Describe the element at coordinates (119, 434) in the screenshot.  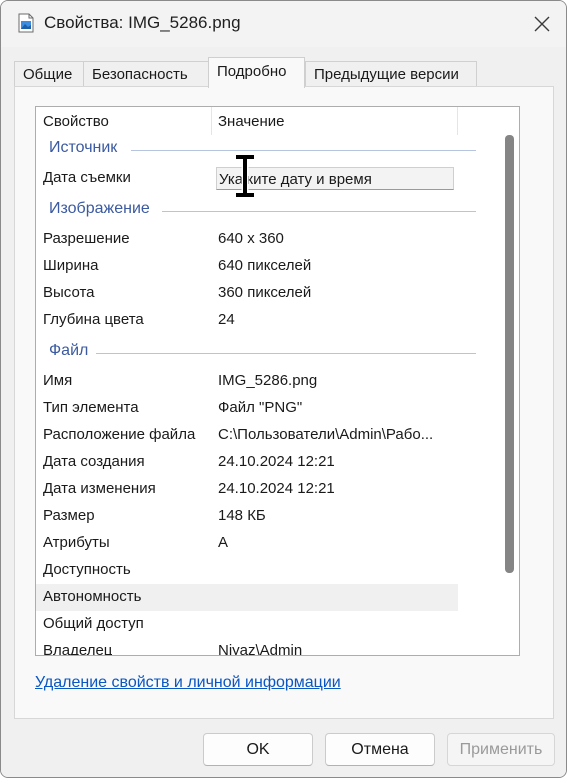
I see `property-name: Расположение файла` at that location.